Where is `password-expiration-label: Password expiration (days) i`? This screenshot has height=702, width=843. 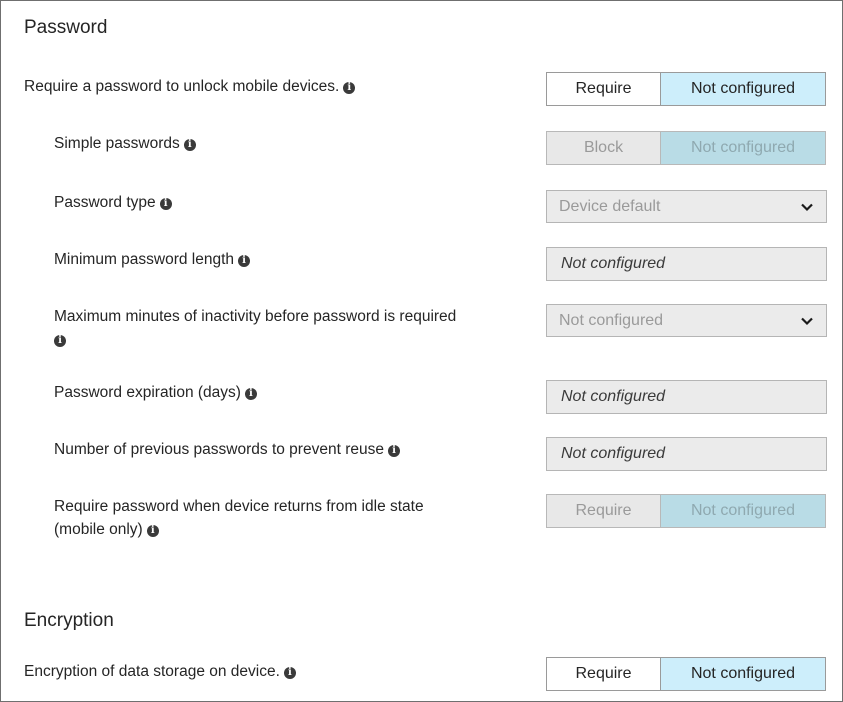
password-expiration-label: Password expiration (days) i is located at coordinates (155, 392).